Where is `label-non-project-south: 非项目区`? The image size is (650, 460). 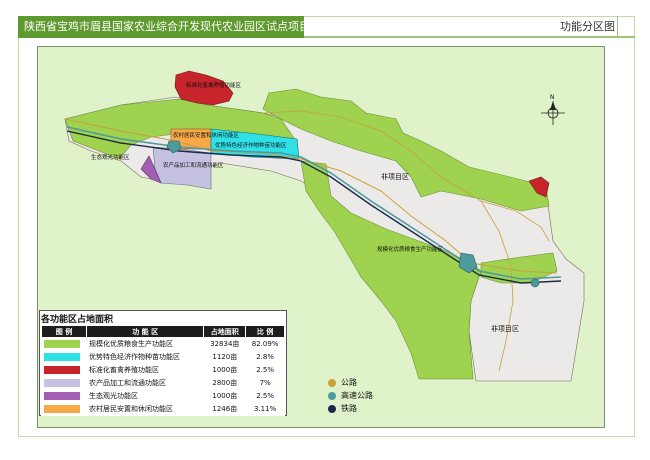 label-non-project-south: 非项目区 is located at coordinates (505, 328).